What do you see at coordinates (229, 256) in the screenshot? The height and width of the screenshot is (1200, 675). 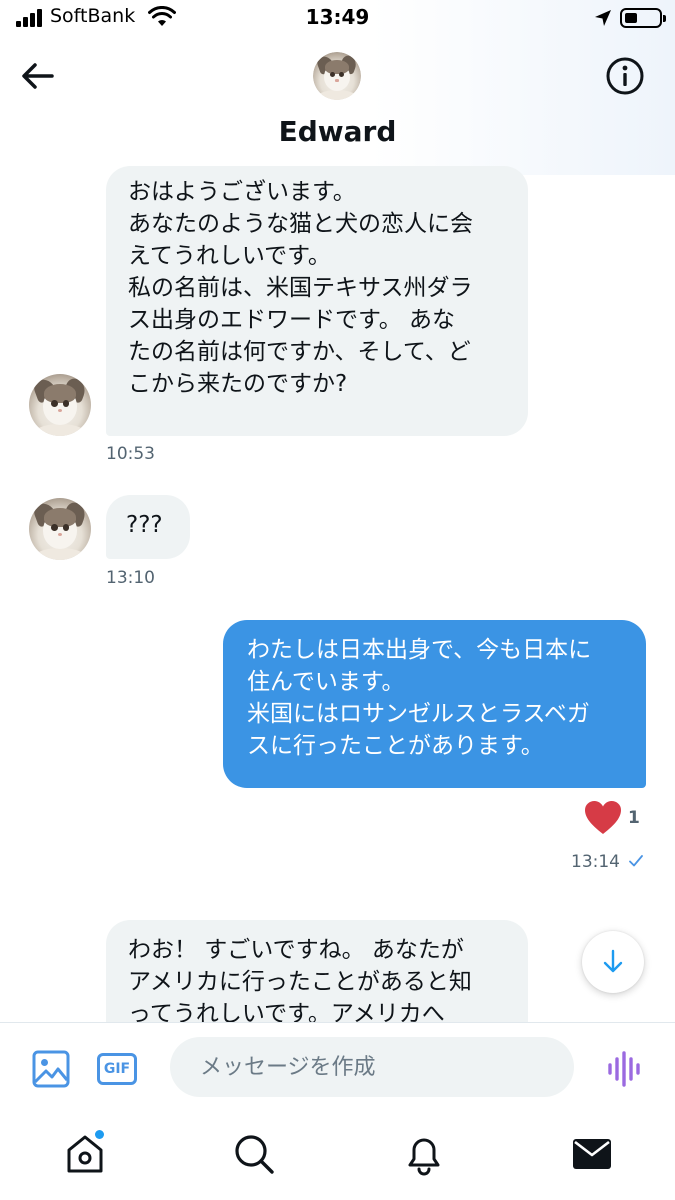 I see `message-line: えてうれしいです。` at bounding box center [229, 256].